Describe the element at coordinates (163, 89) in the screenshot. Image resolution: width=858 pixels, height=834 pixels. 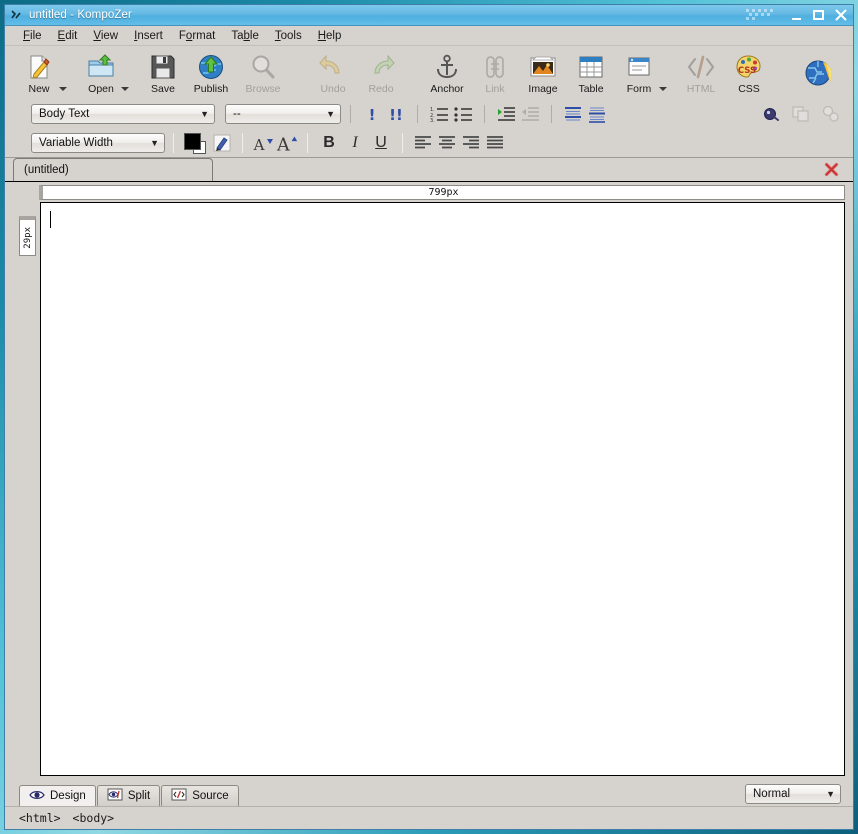
I see `save-button-label: Save` at that location.